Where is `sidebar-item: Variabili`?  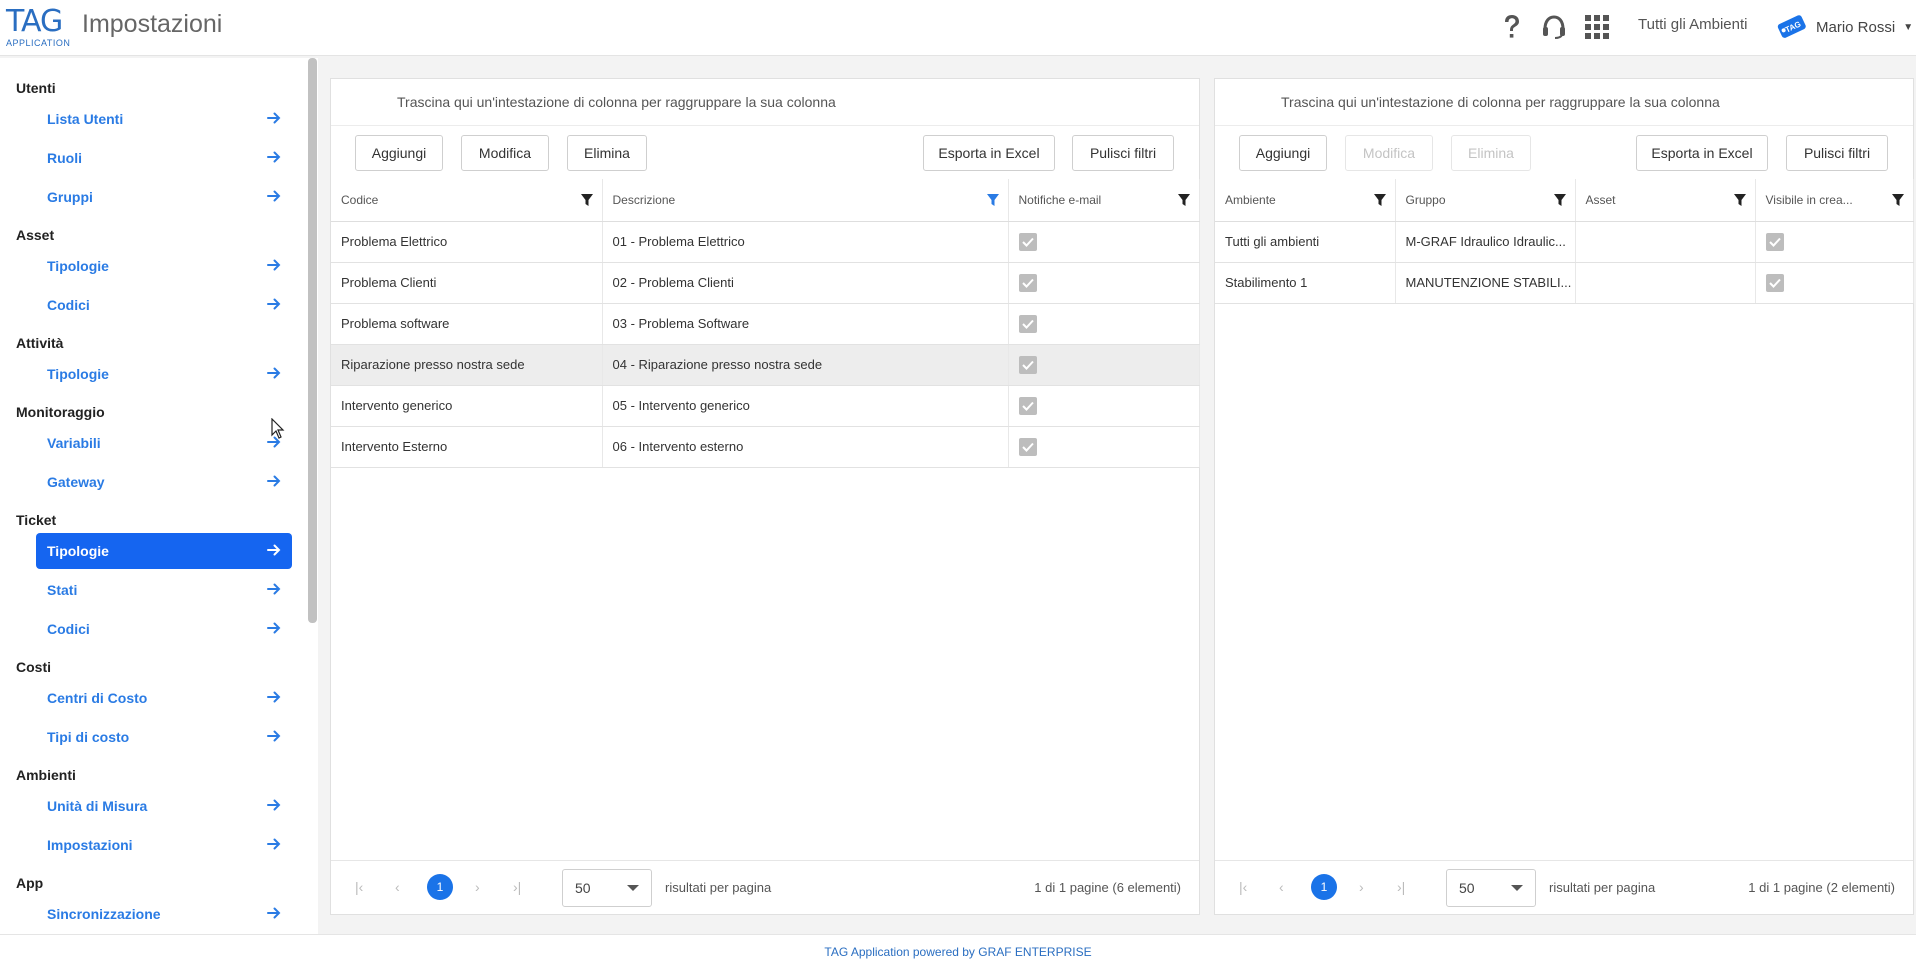
sidebar-item: Variabili is located at coordinates (164, 443).